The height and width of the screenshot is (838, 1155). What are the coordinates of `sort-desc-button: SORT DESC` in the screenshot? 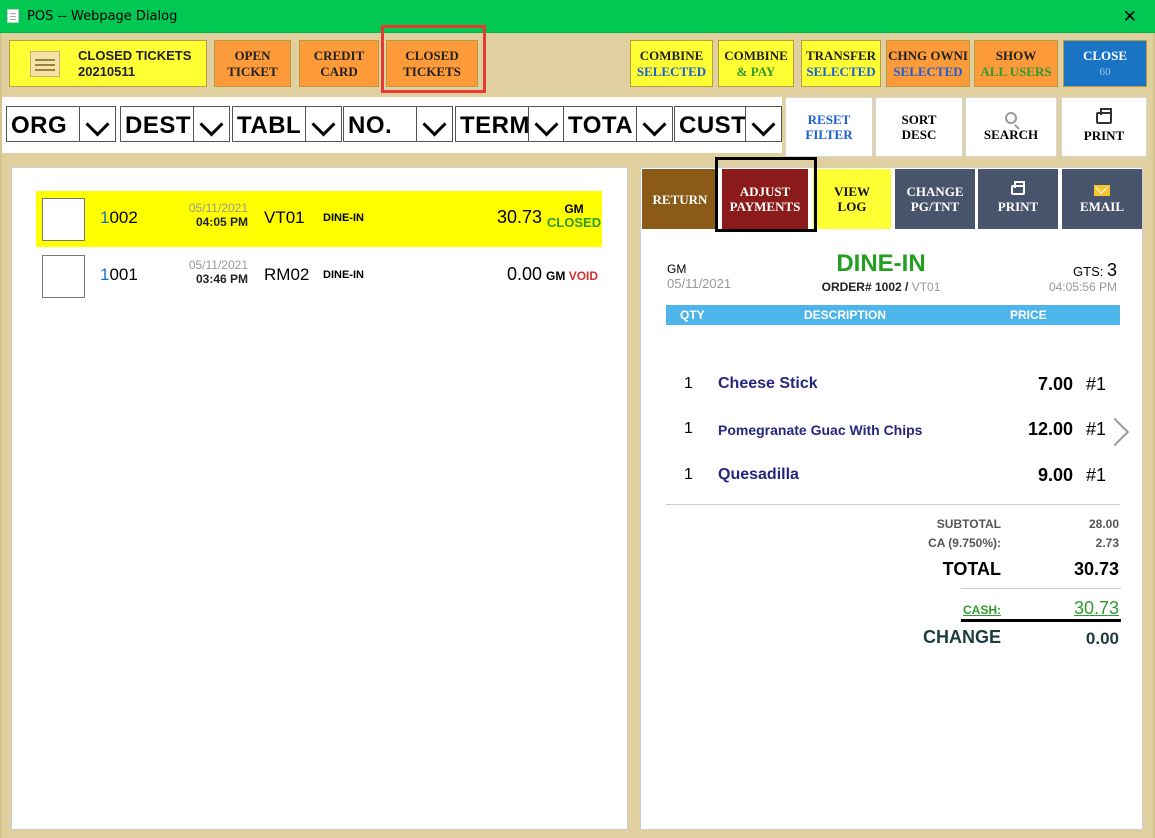 It's located at (919, 127).